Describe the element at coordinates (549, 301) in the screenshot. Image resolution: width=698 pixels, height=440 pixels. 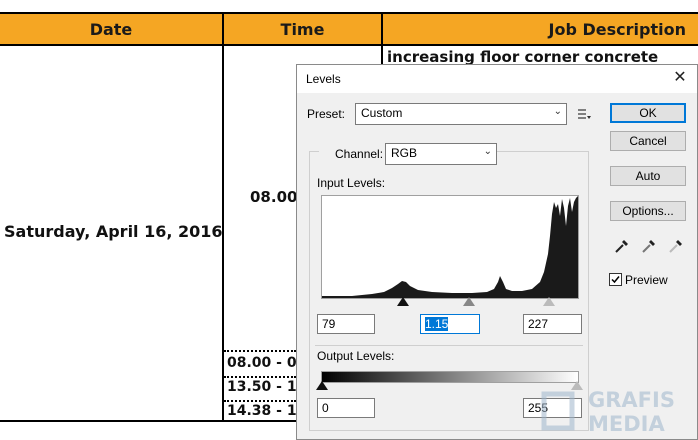
I see `input-white-slider` at that location.